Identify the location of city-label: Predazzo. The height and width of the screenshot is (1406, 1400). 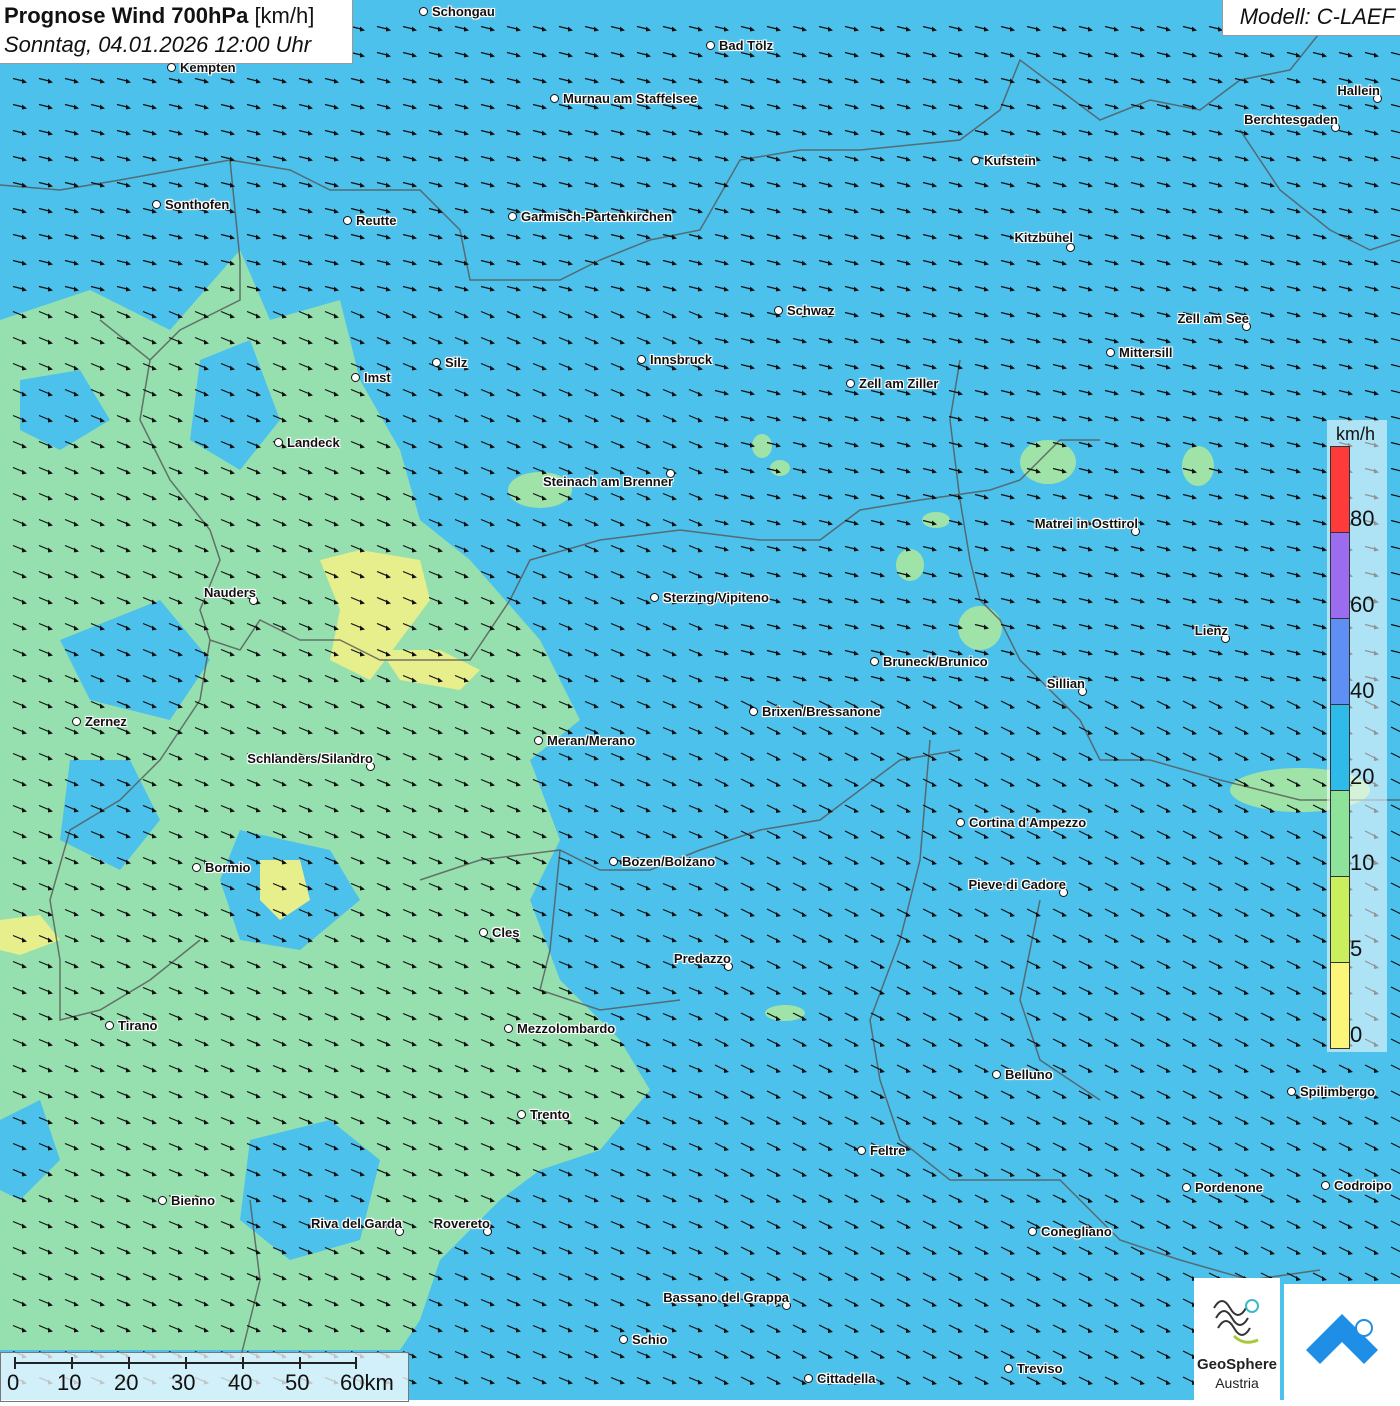
(702, 958).